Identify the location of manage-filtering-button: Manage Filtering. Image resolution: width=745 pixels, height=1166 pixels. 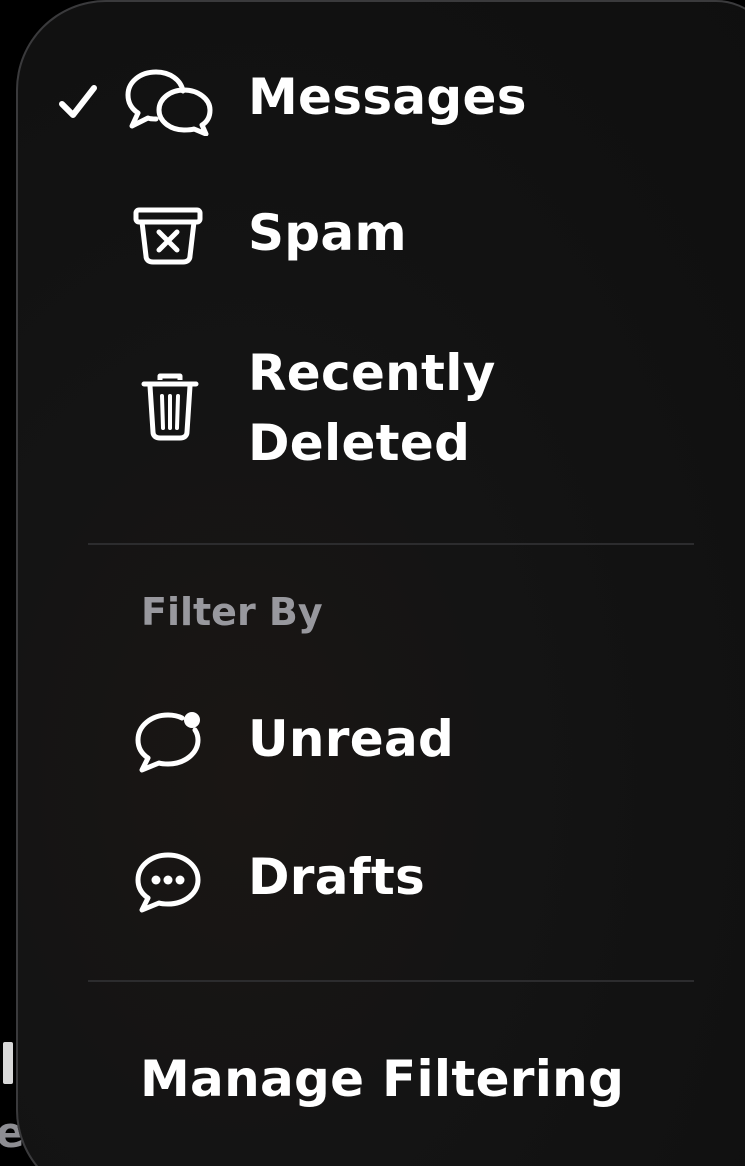
(380, 1083).